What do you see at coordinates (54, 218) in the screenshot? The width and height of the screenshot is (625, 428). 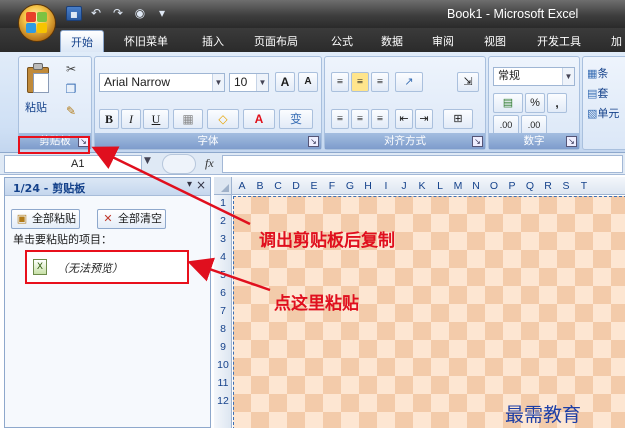 I see `paste-all-label: 全部粘贴` at bounding box center [54, 218].